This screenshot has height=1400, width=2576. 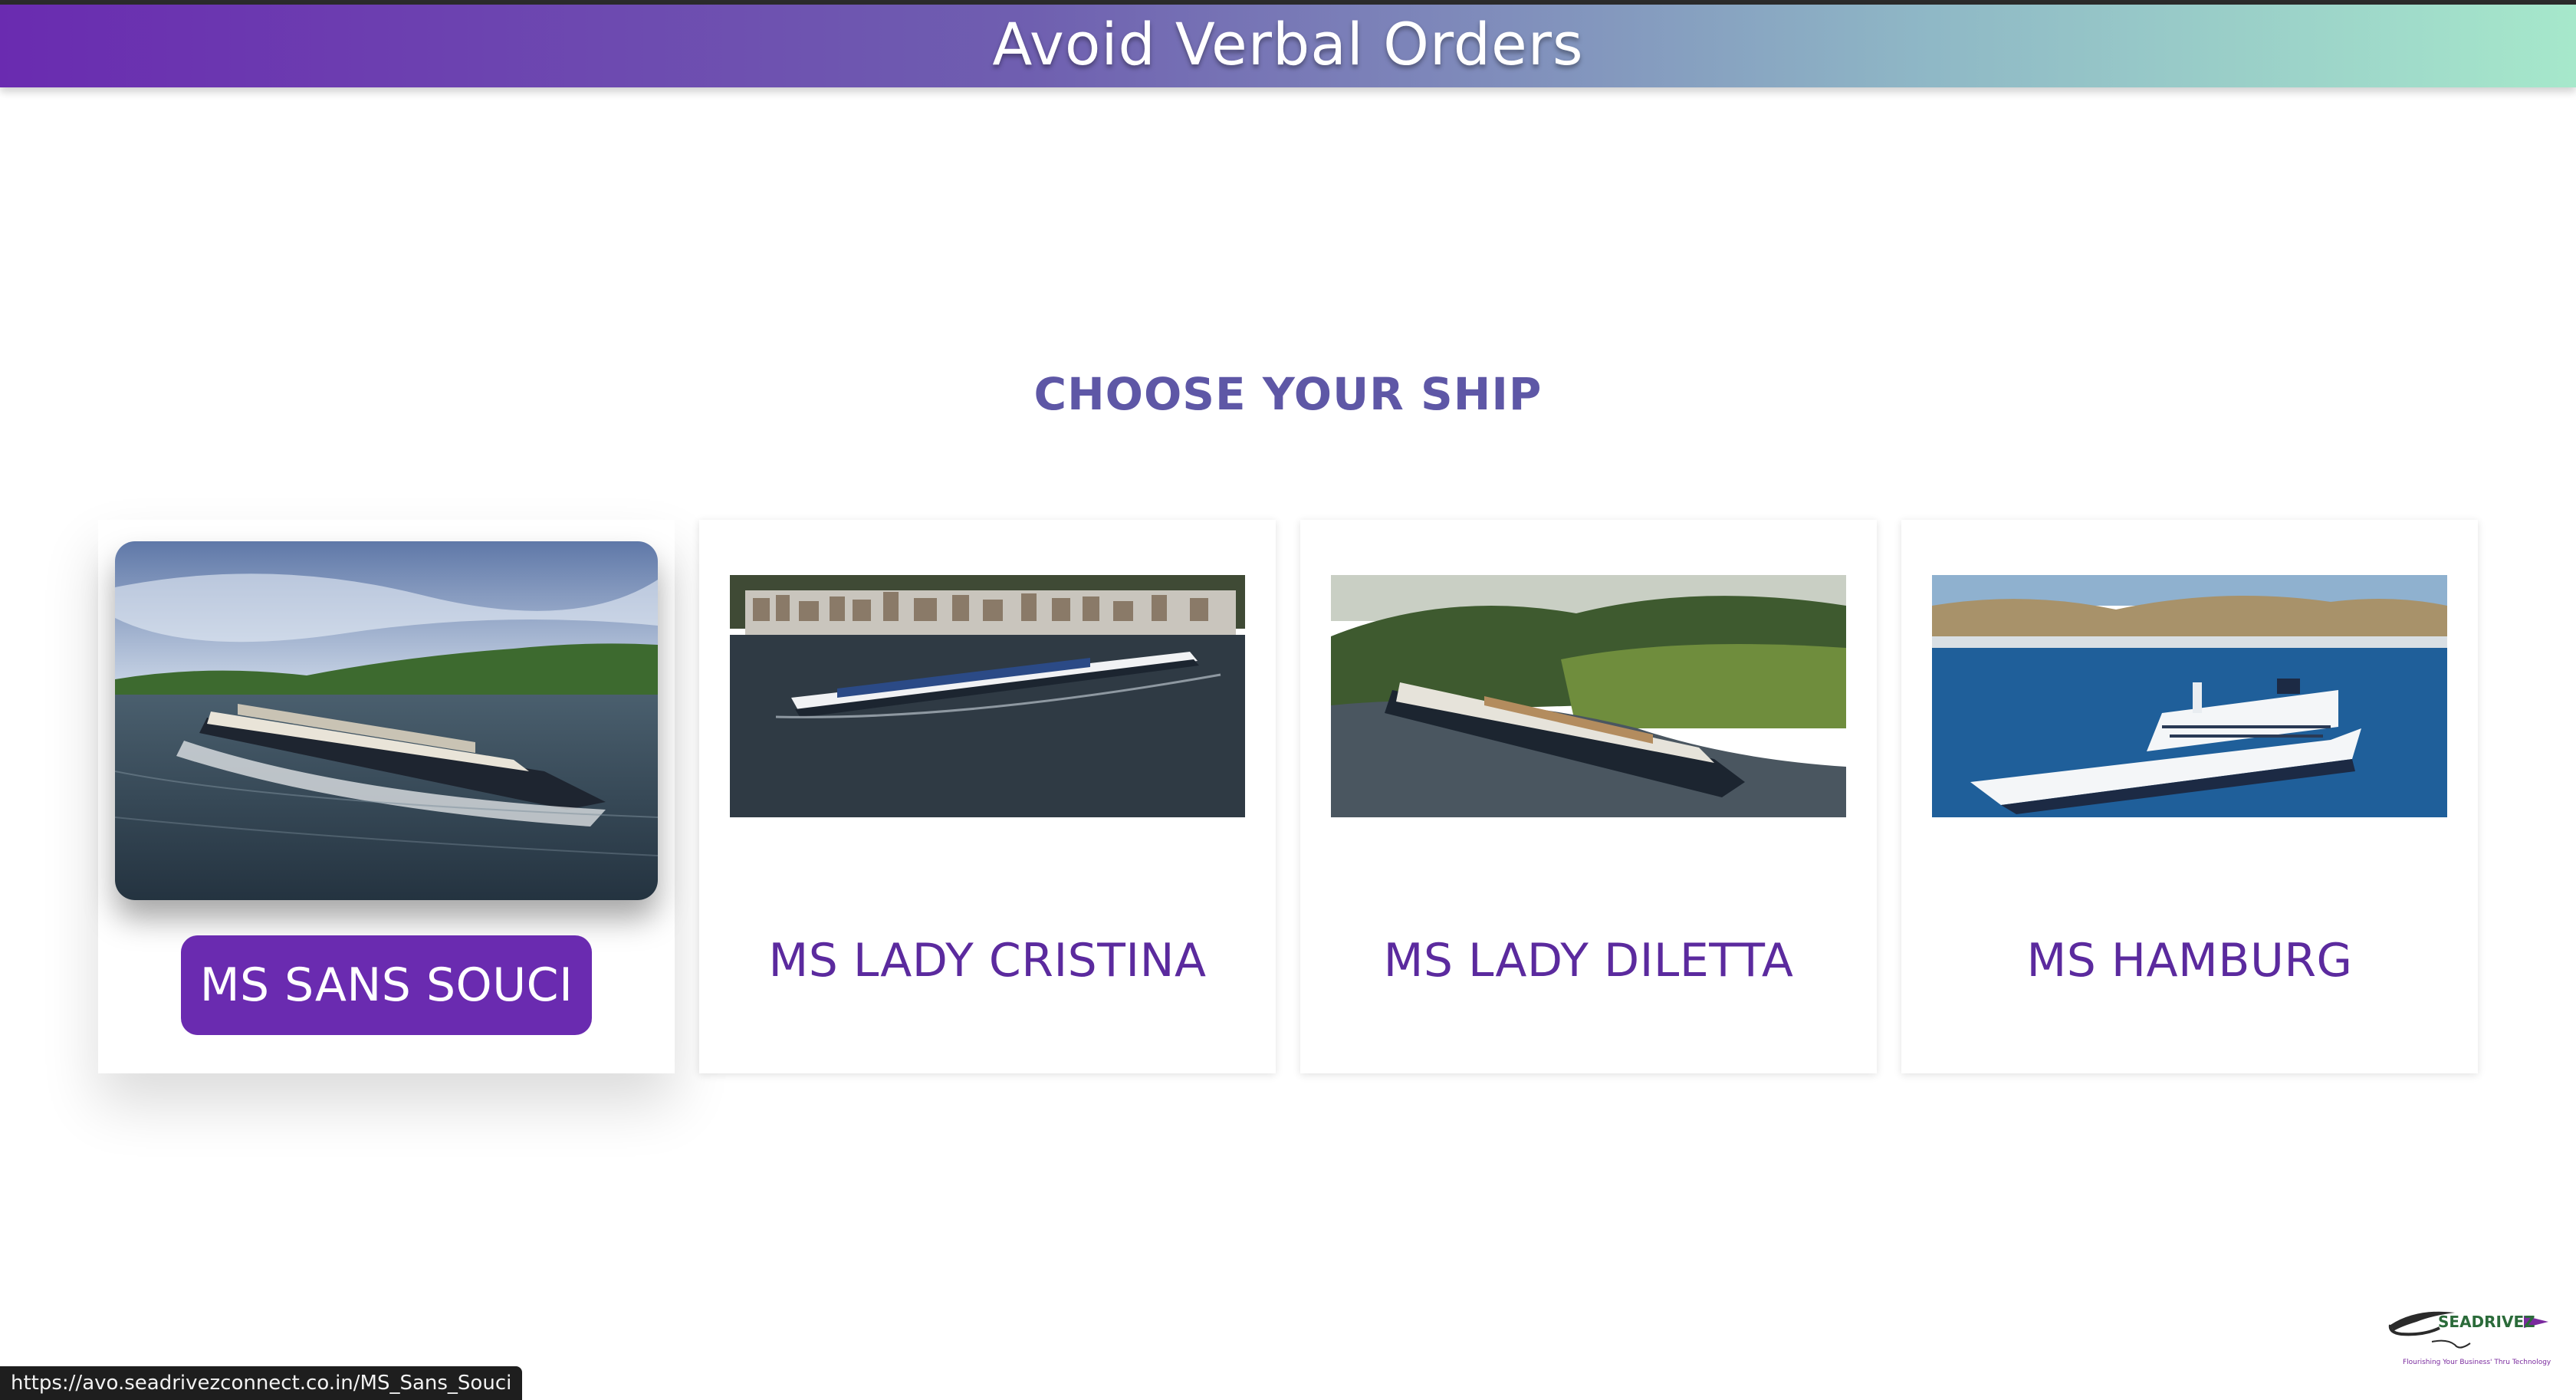 What do you see at coordinates (386, 720) in the screenshot?
I see `ship-image-sans-souci` at bounding box center [386, 720].